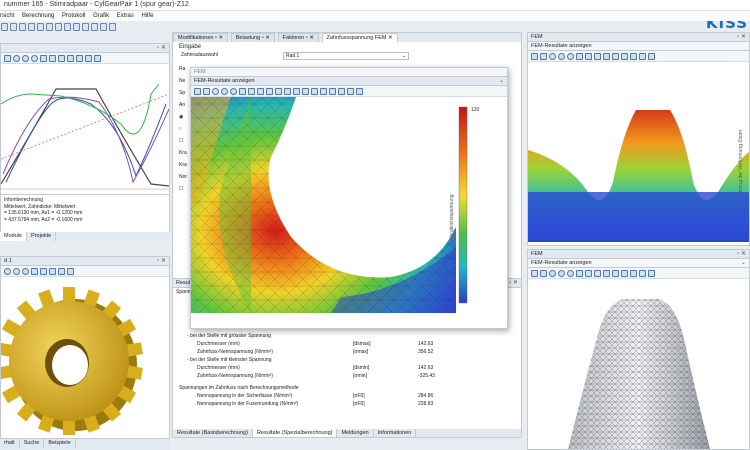 This screenshot has width=750, height=450. What do you see at coordinates (359, 37) in the screenshot?
I see `tab-root-stress-fem: Zahnfussspannung FEM ✕` at bounding box center [359, 37].